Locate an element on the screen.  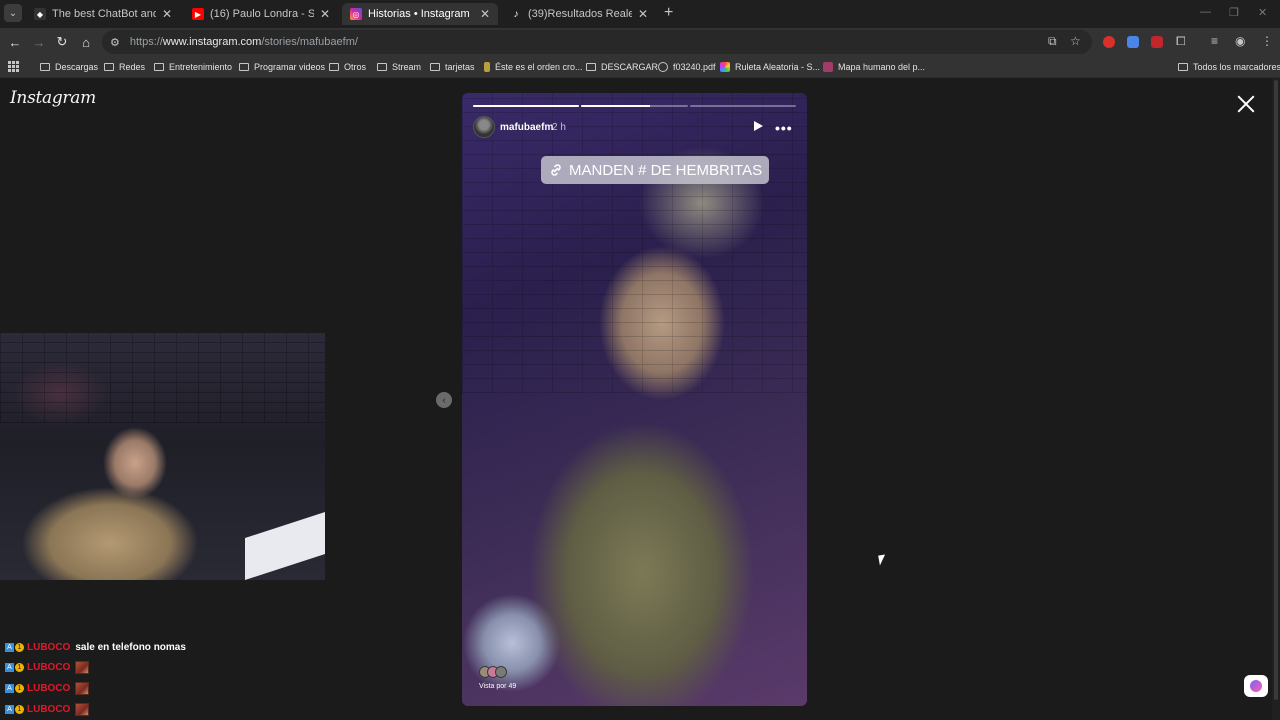
tab-chatbot: ◆ The best ChatBot and Widgets f ✕ is located at coordinates (103, 14).